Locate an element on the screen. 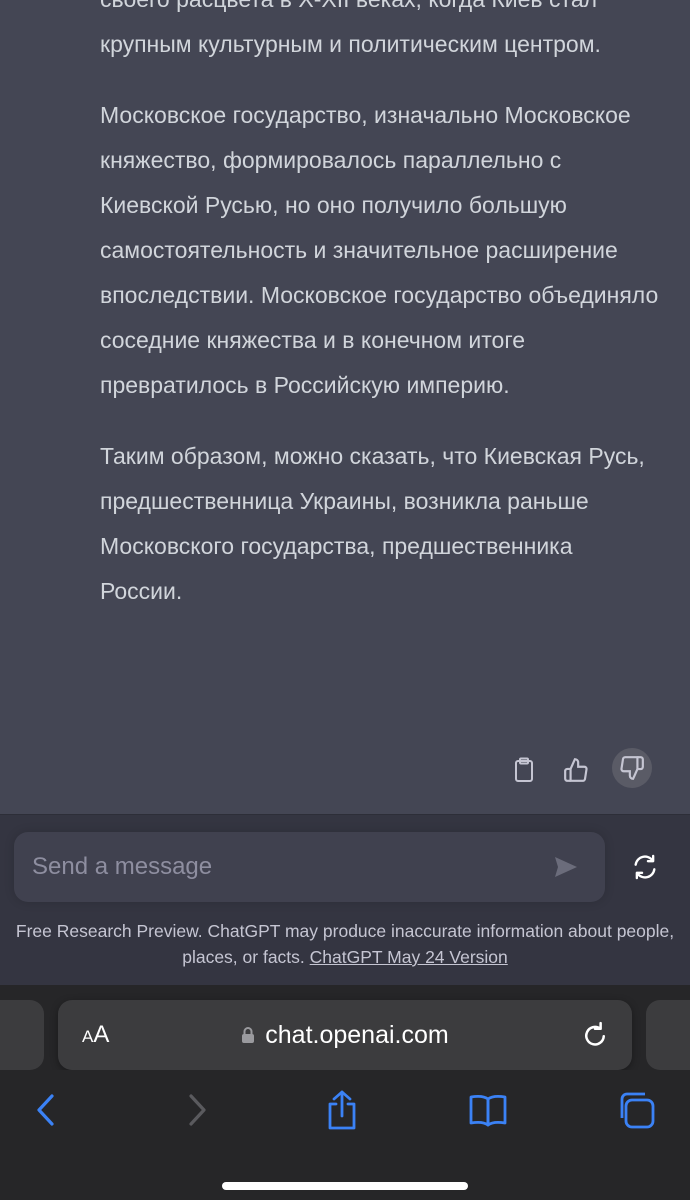 The width and height of the screenshot is (690, 1200). home-indicator is located at coordinates (345, 1186).